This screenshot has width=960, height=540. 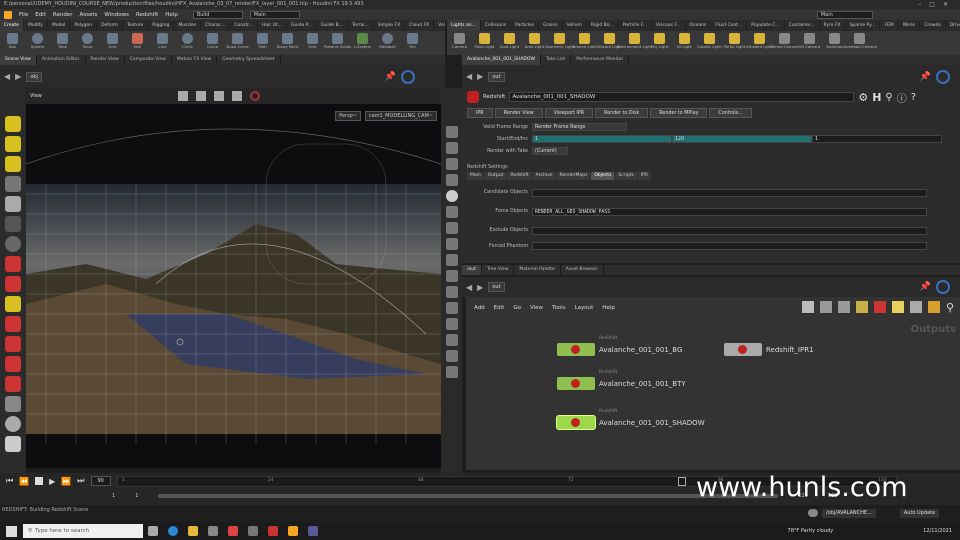 I want to click on tab-main: Main, so click(x=475, y=176).